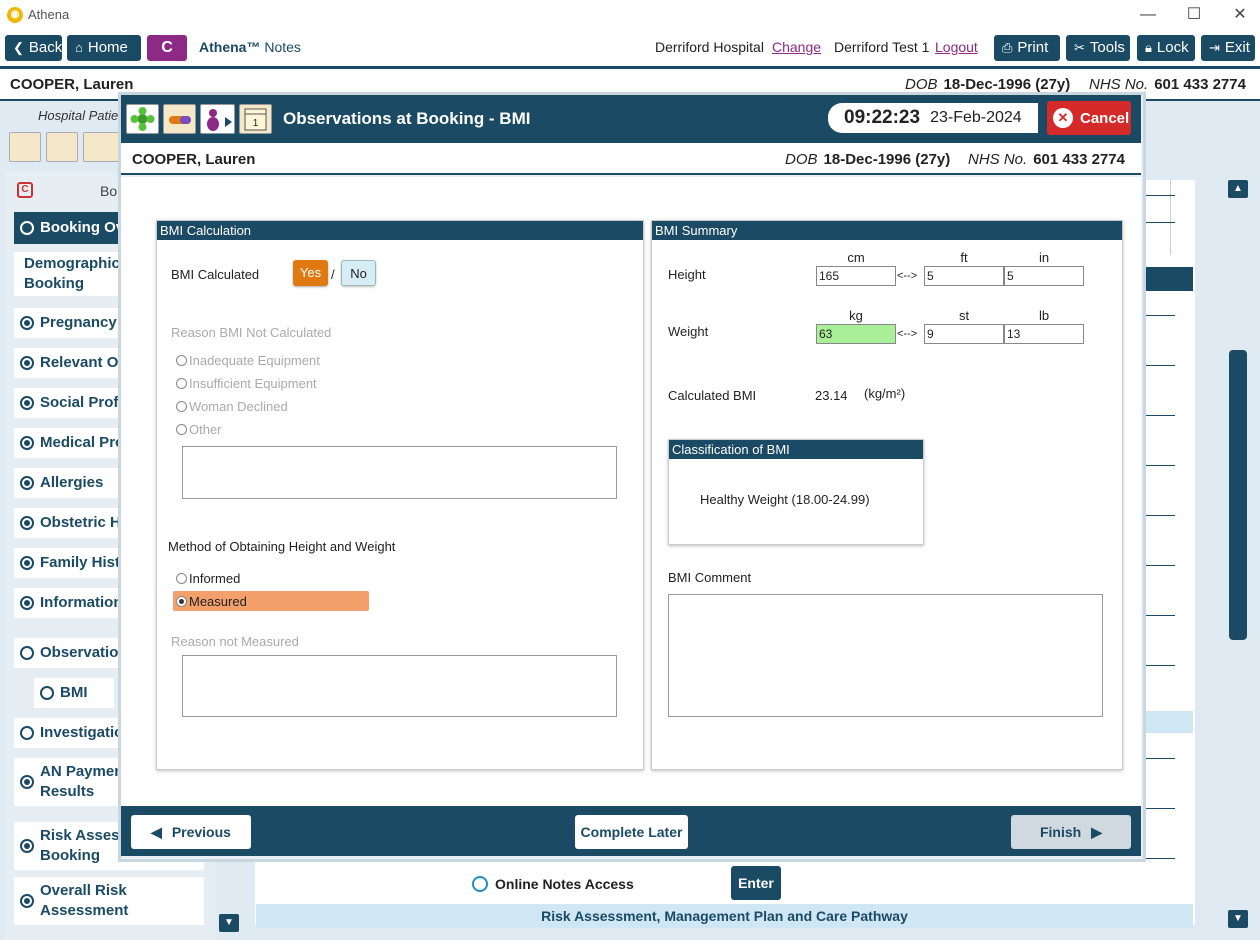 This screenshot has height=940, width=1260. I want to click on sidebar-item: Overall Risk Assessment, so click(109, 901).